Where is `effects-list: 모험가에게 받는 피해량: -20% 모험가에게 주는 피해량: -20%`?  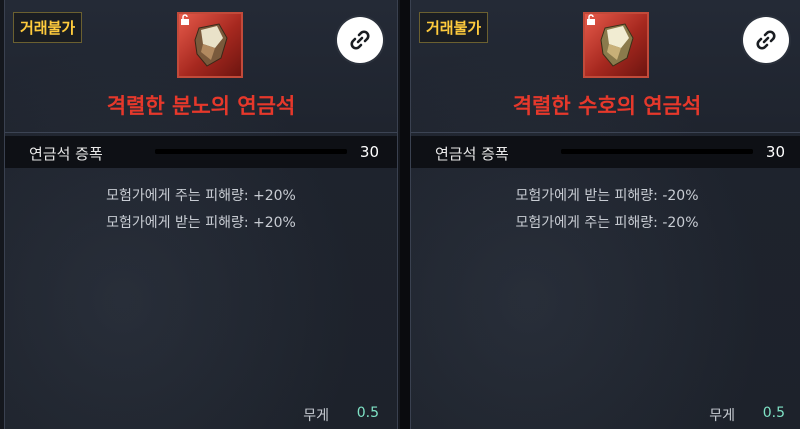
effects-list: 모험가에게 받는 피해량: -20% 모험가에게 주는 피해량: -20% is located at coordinates (605, 210).